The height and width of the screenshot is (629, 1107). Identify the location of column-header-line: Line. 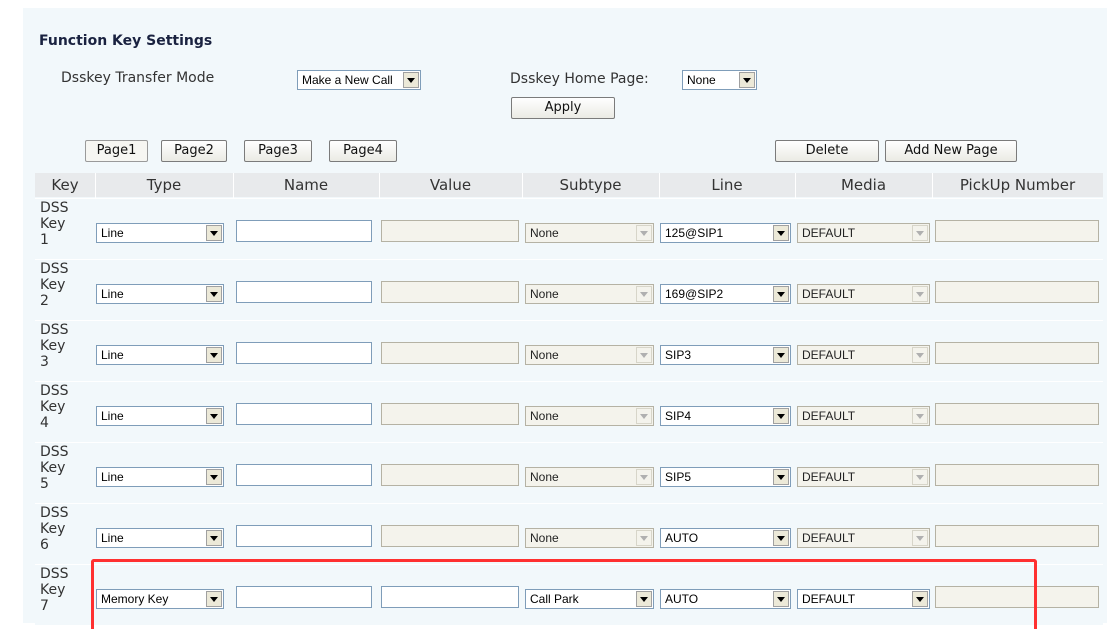
(727, 185).